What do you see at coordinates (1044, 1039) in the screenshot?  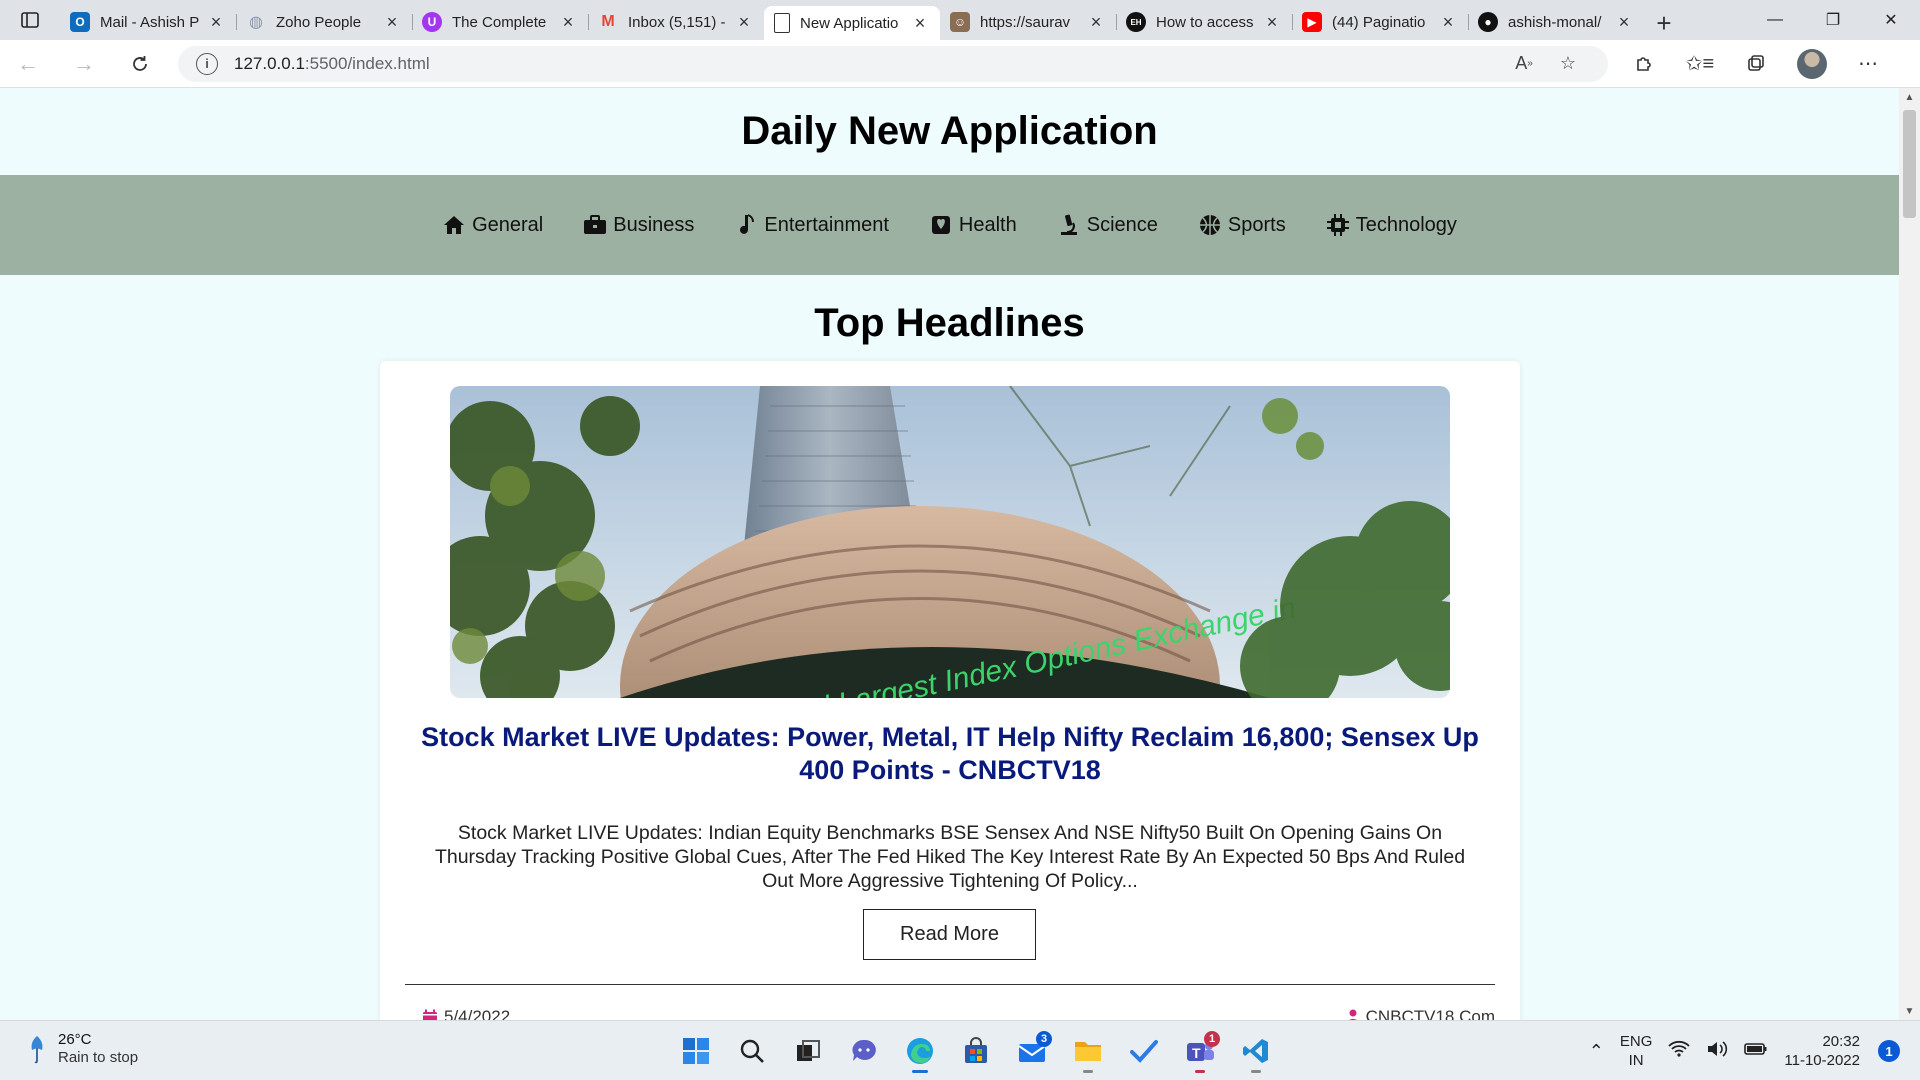 I see `mail-badge: 3` at bounding box center [1044, 1039].